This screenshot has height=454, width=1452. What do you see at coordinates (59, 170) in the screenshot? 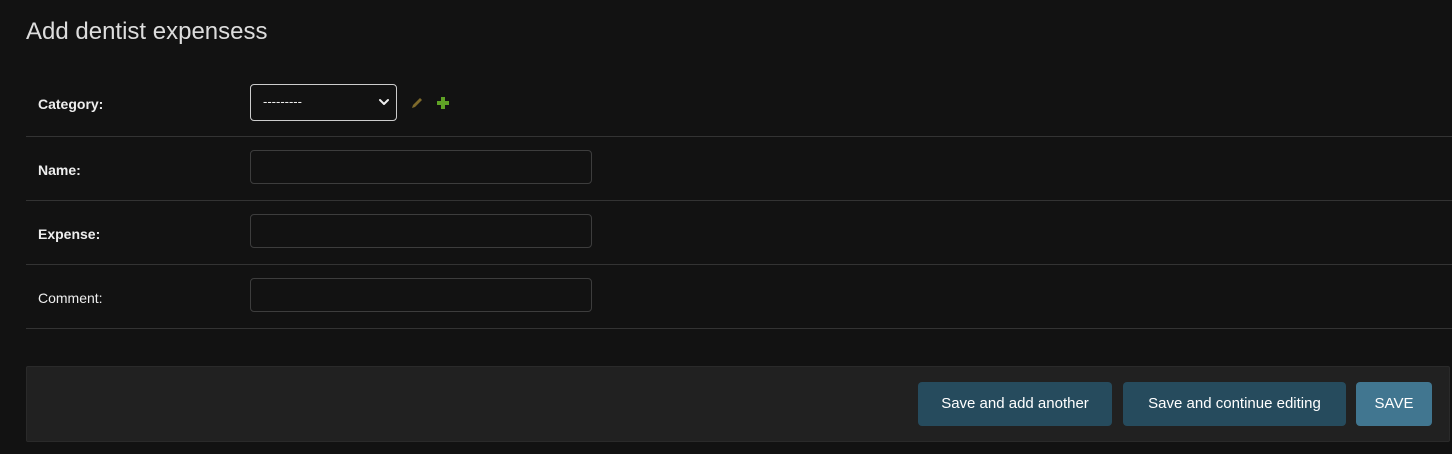
I see `name-label: Name:` at bounding box center [59, 170].